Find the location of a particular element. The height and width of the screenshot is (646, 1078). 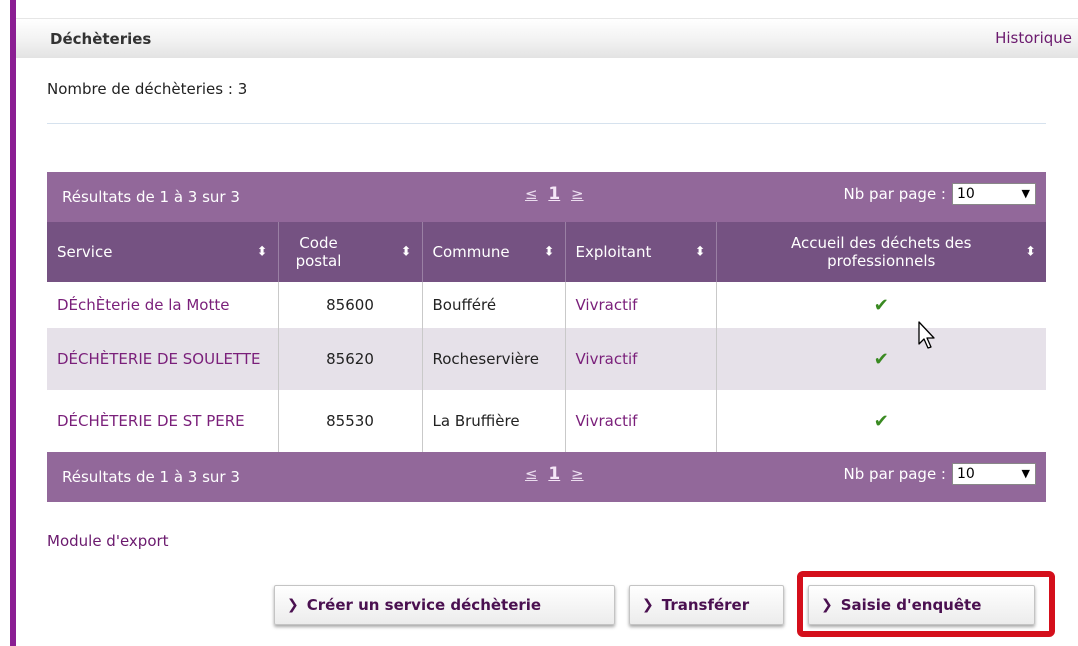

transfer-button: ❯ Transférer is located at coordinates (706, 605).